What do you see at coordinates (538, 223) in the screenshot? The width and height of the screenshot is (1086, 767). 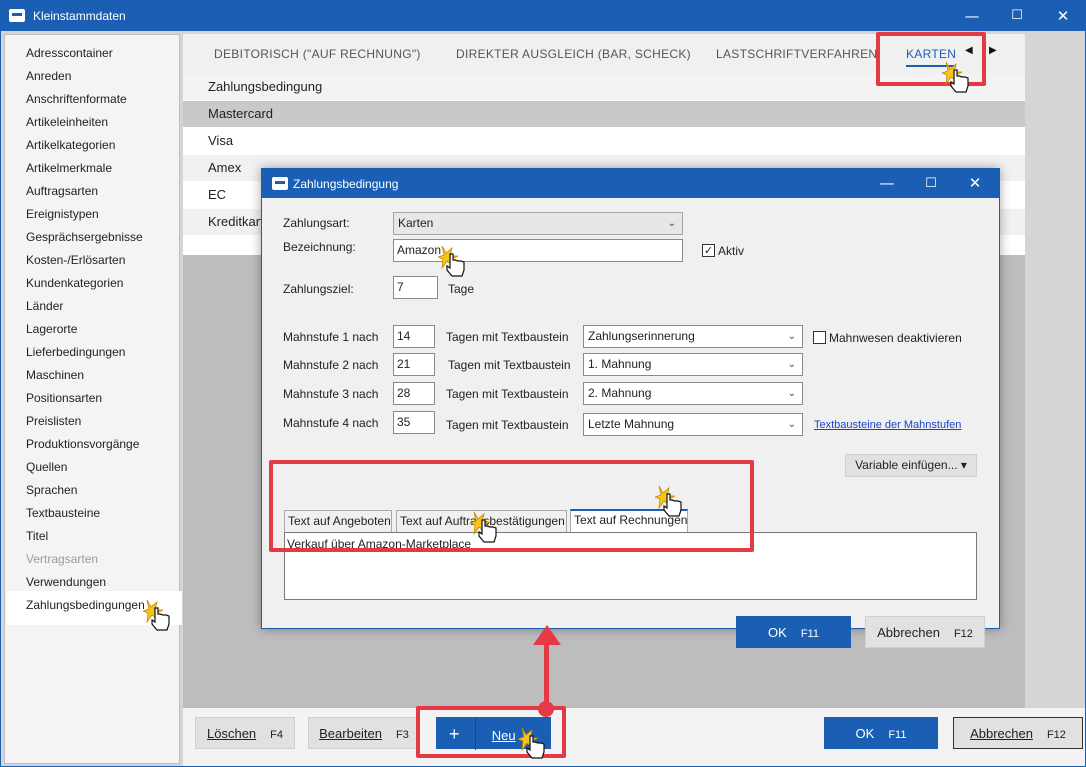 I see `zahlungsart-select: Karten ⌄` at bounding box center [538, 223].